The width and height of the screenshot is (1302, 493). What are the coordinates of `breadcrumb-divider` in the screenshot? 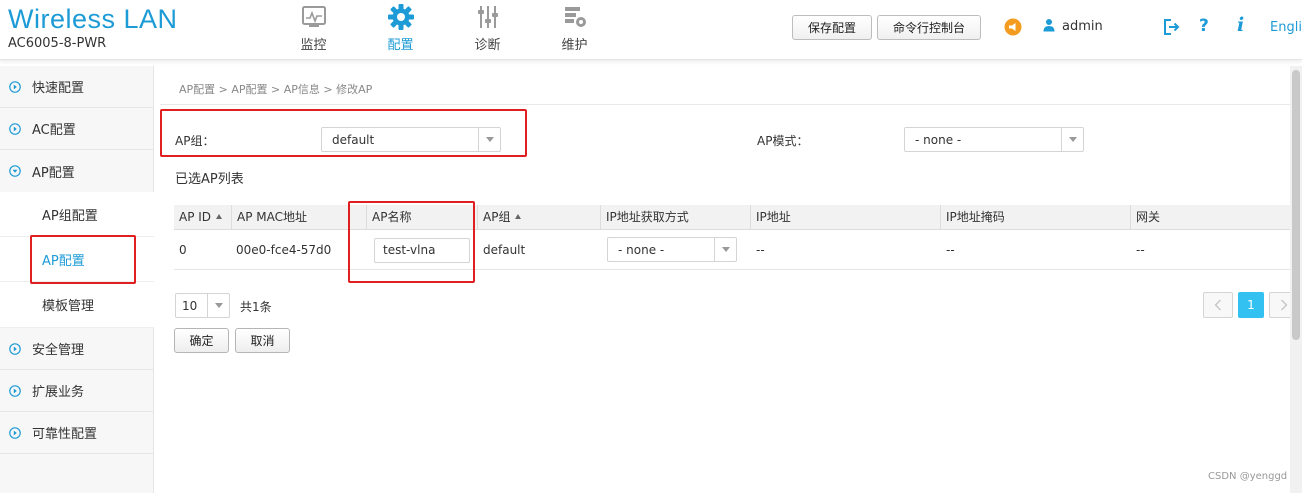 It's located at (725, 104).